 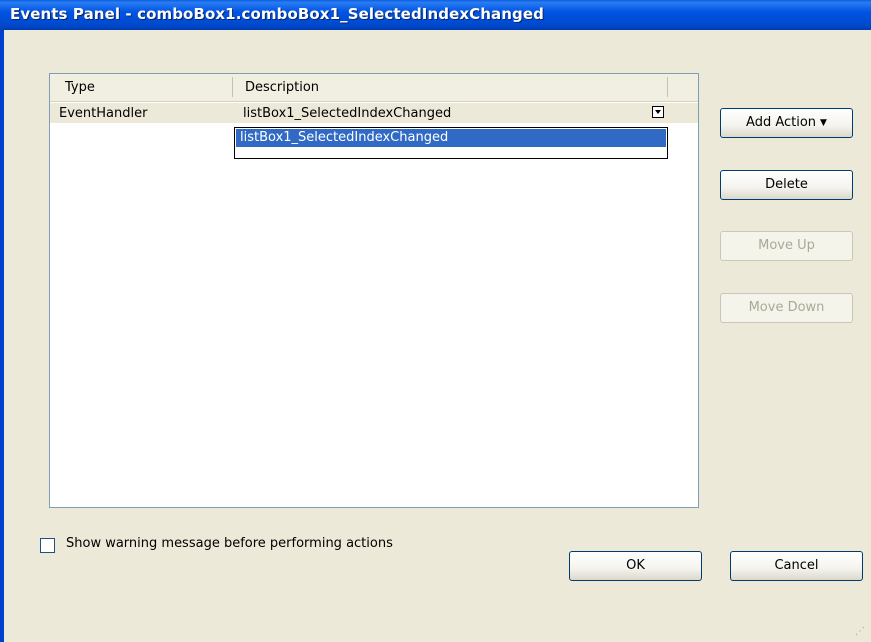 I want to click on add-action-button: Add Action ▼, so click(x=786, y=123).